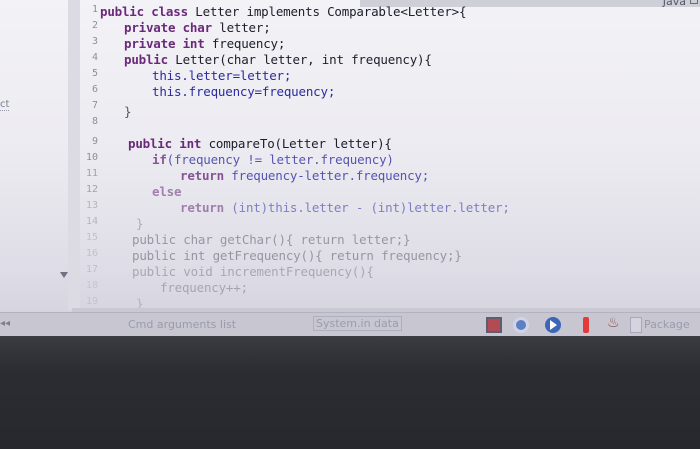  I want to click on warning-icon, so click(586, 325).